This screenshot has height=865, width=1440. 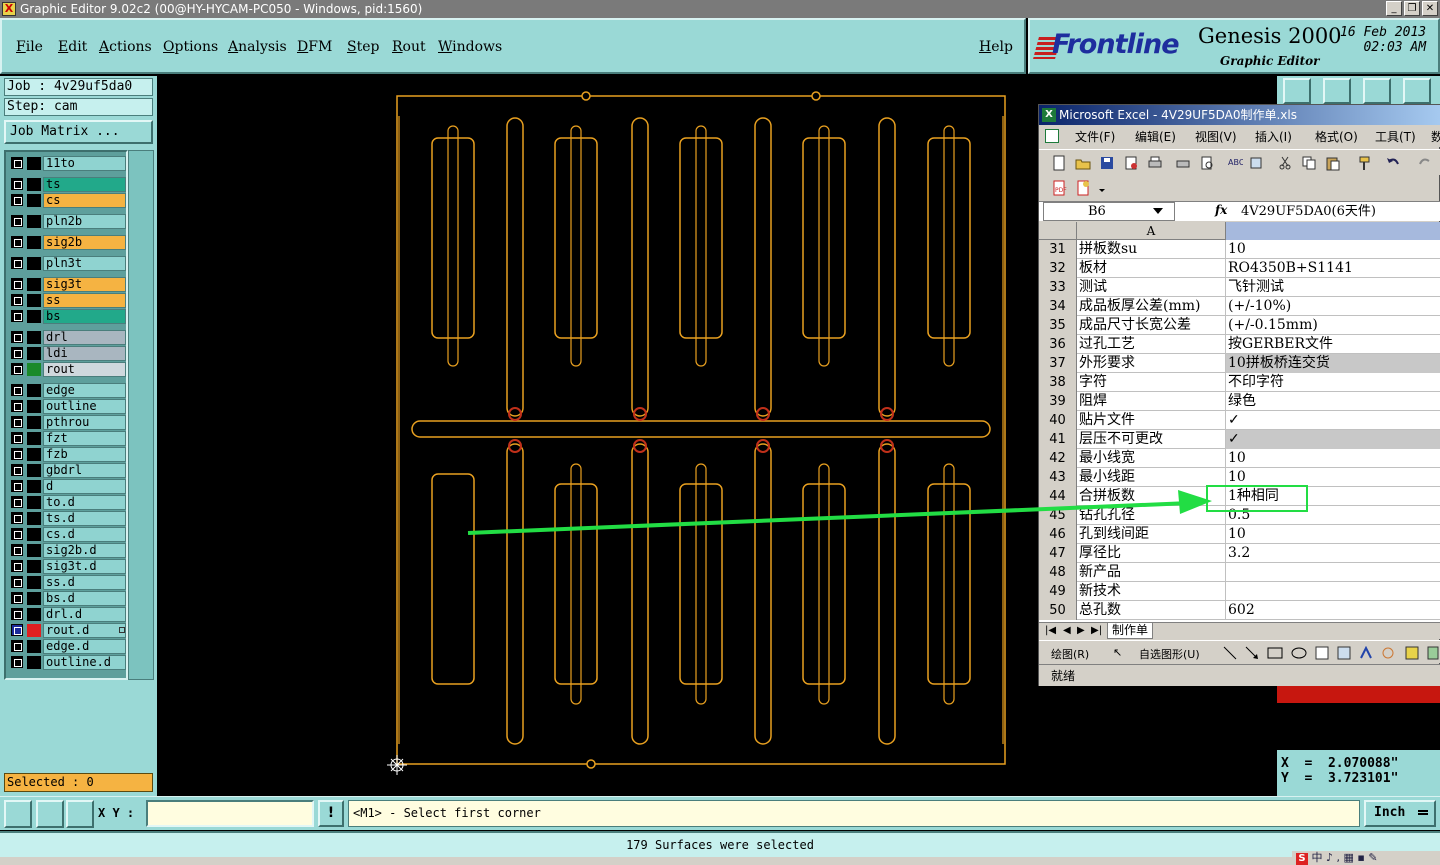 I want to click on layer-row: gbdrl, so click(x=67, y=470).